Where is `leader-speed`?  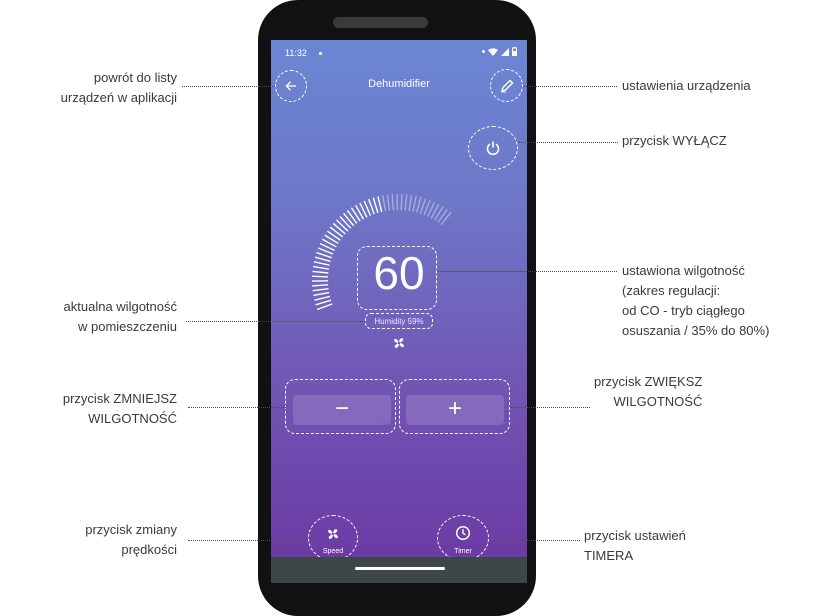 leader-speed is located at coordinates (248, 540).